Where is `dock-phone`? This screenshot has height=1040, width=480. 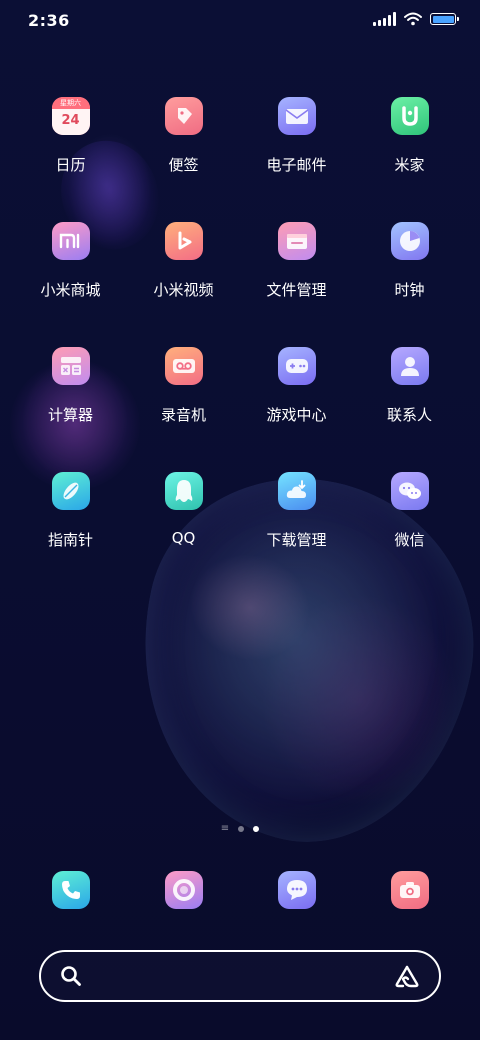 dock-phone is located at coordinates (70, 890).